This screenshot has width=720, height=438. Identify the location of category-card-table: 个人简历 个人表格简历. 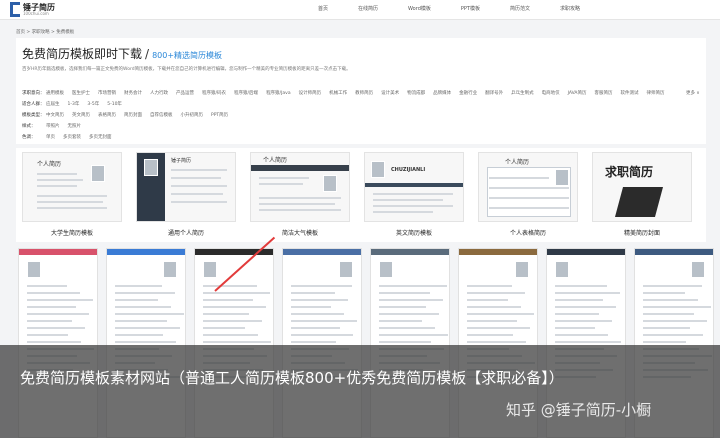
(525, 195).